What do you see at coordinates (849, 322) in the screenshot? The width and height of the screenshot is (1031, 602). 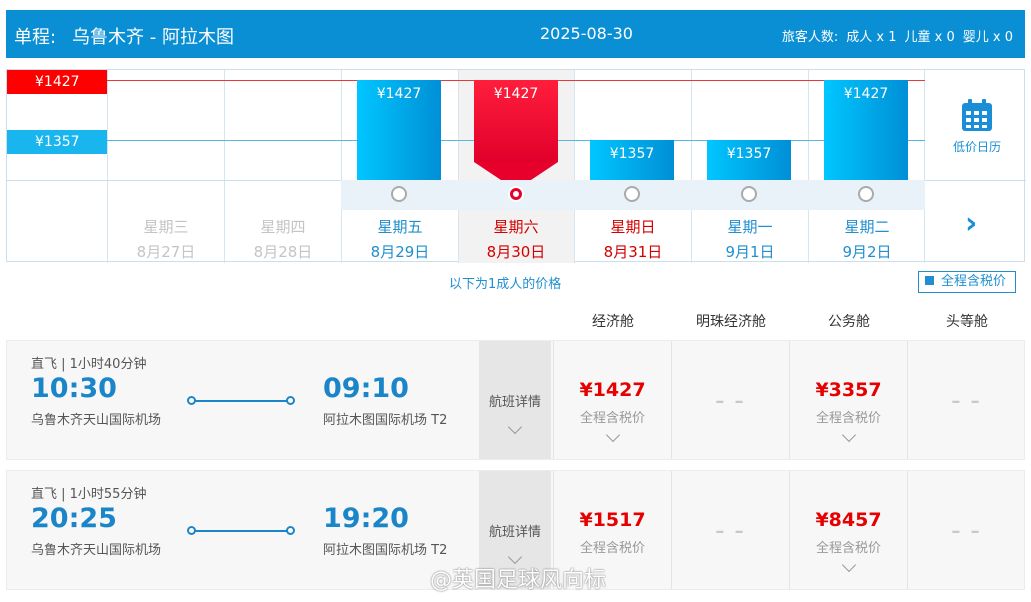 I see `class-header-business: 公务舱` at bounding box center [849, 322].